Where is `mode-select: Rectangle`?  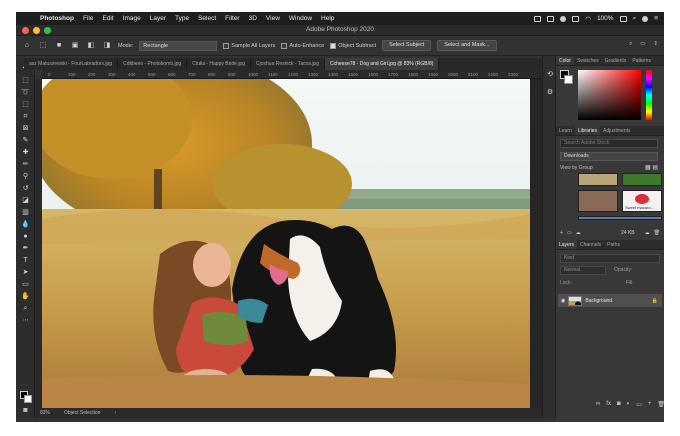 mode-select: Rectangle is located at coordinates (178, 45).